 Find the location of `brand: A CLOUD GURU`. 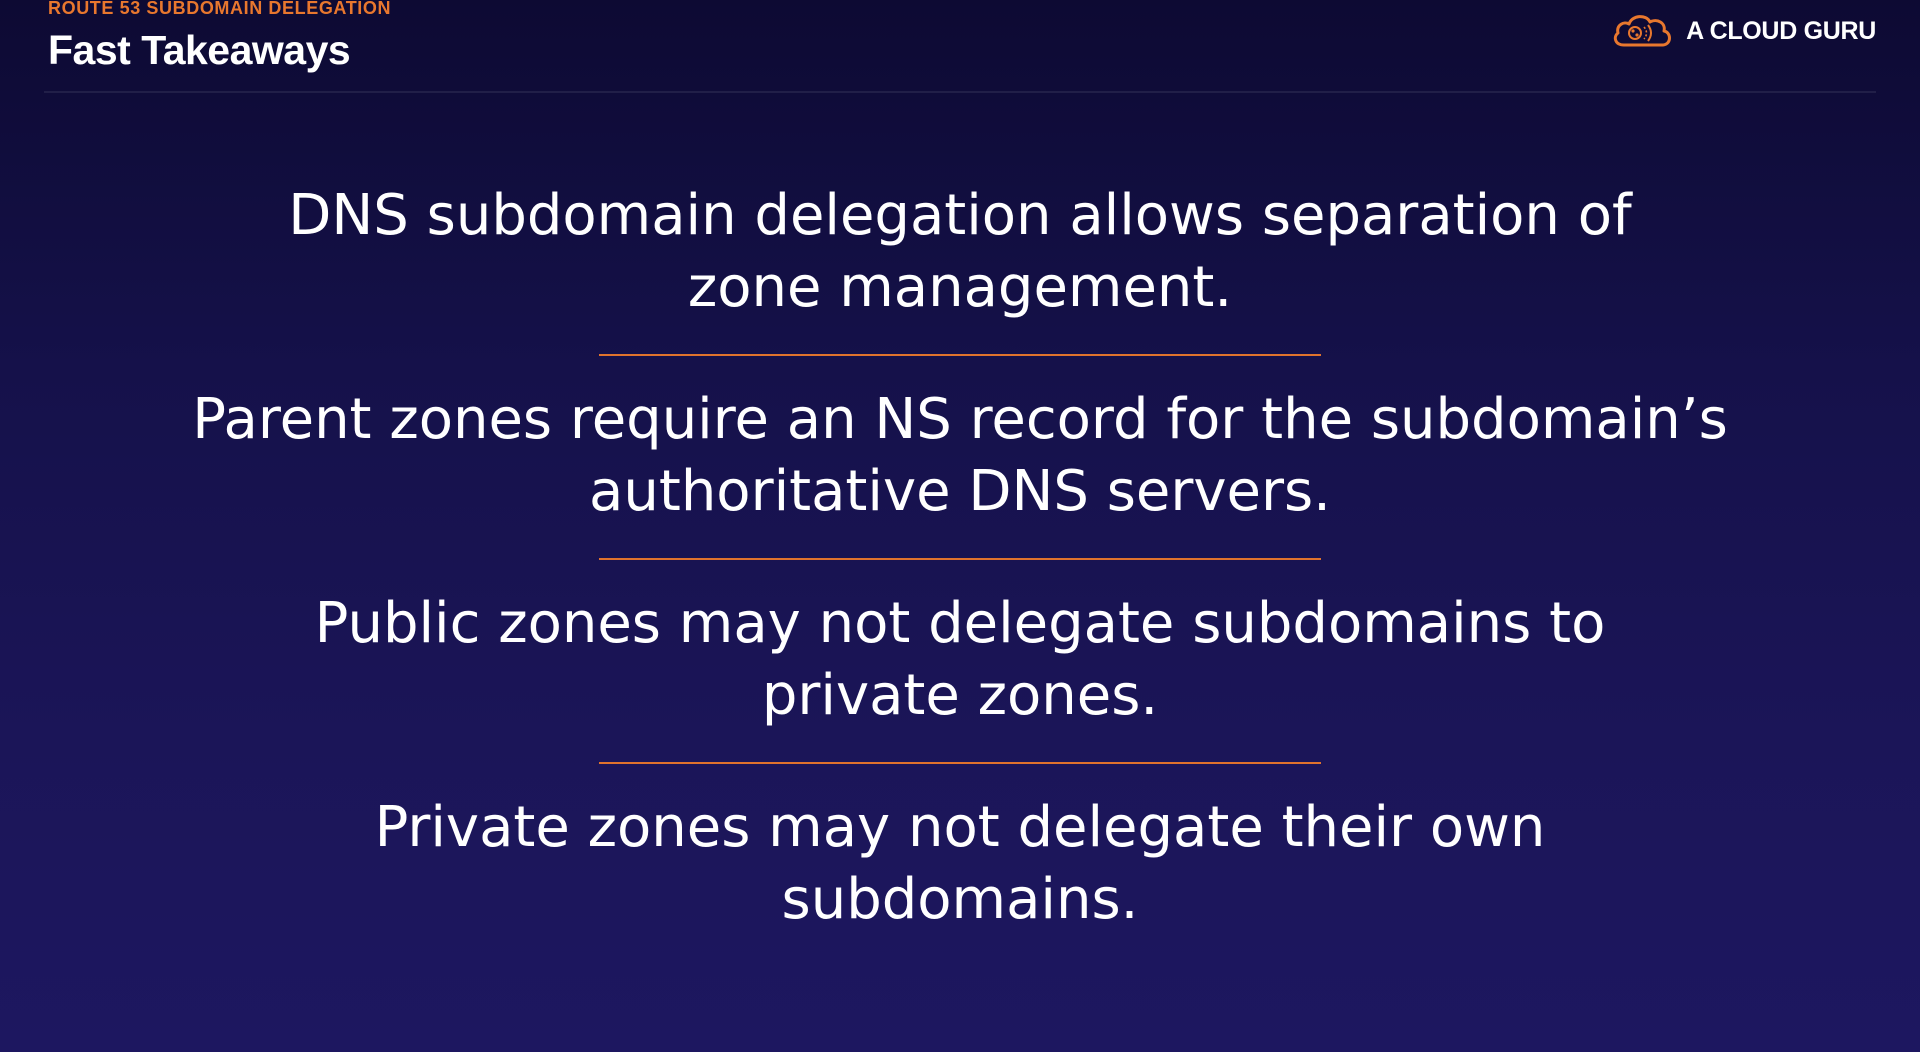

brand: A CLOUD GURU is located at coordinates (1743, 31).